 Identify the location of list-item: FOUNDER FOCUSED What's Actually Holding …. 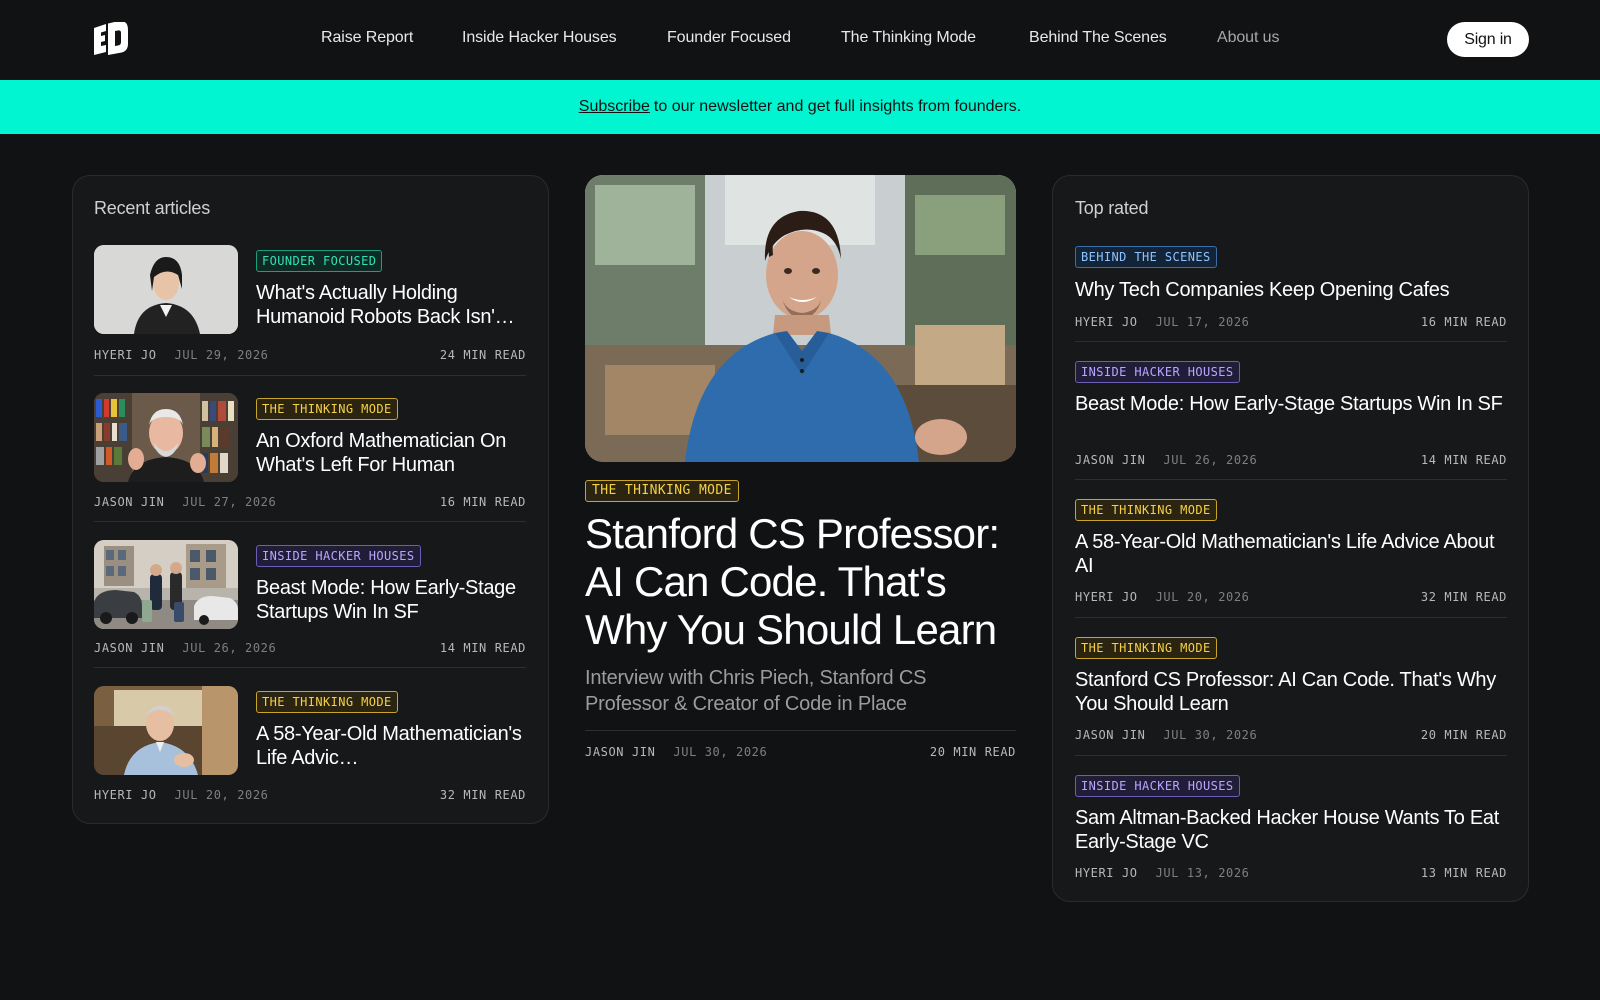
(310, 305).